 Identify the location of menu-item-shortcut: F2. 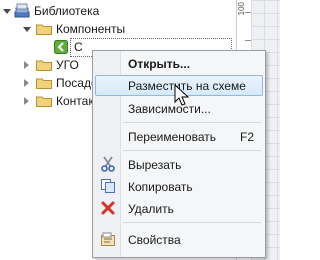
(247, 137).